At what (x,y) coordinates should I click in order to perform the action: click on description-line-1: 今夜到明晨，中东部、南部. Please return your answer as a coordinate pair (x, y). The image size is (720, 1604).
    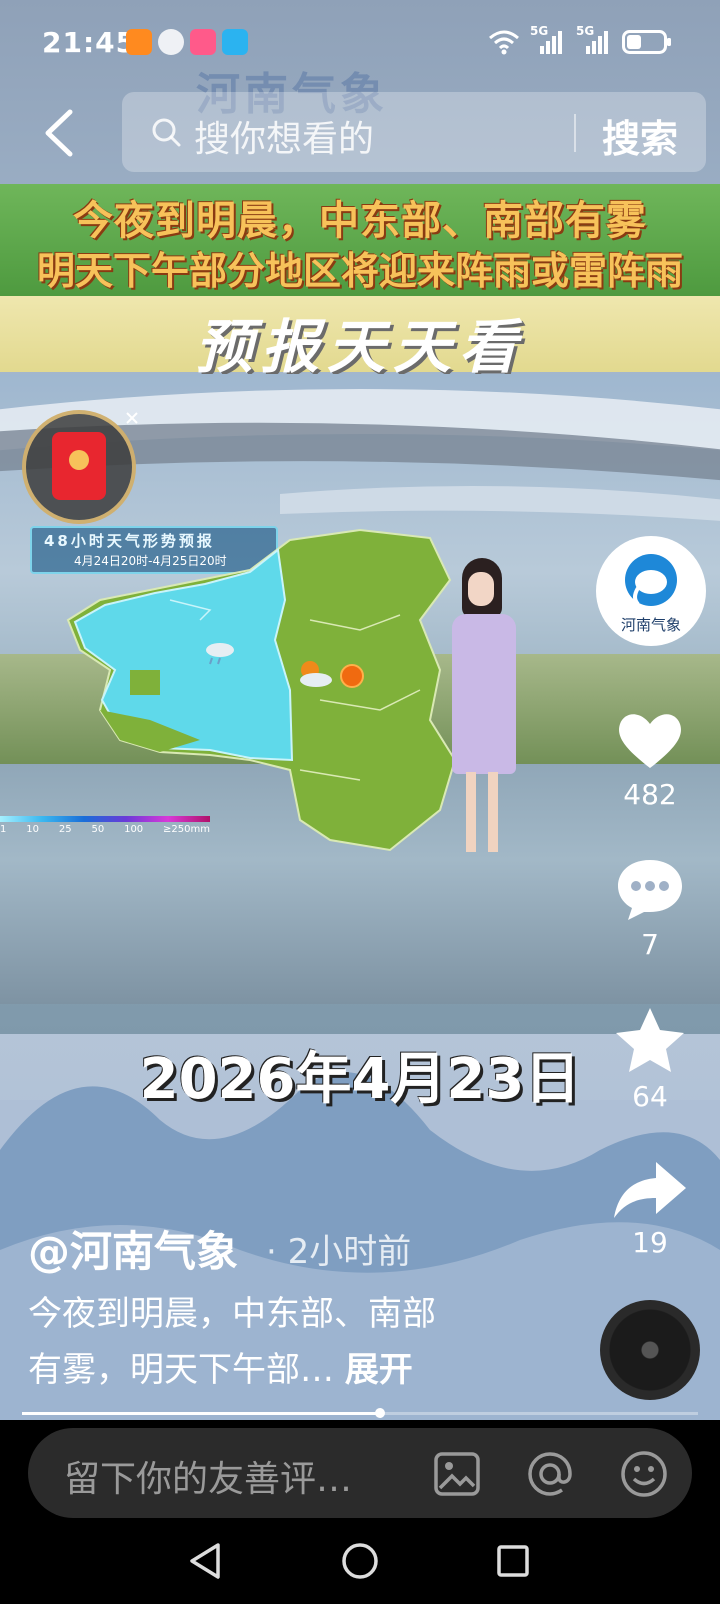
    Looking at the image, I should click on (232, 1314).